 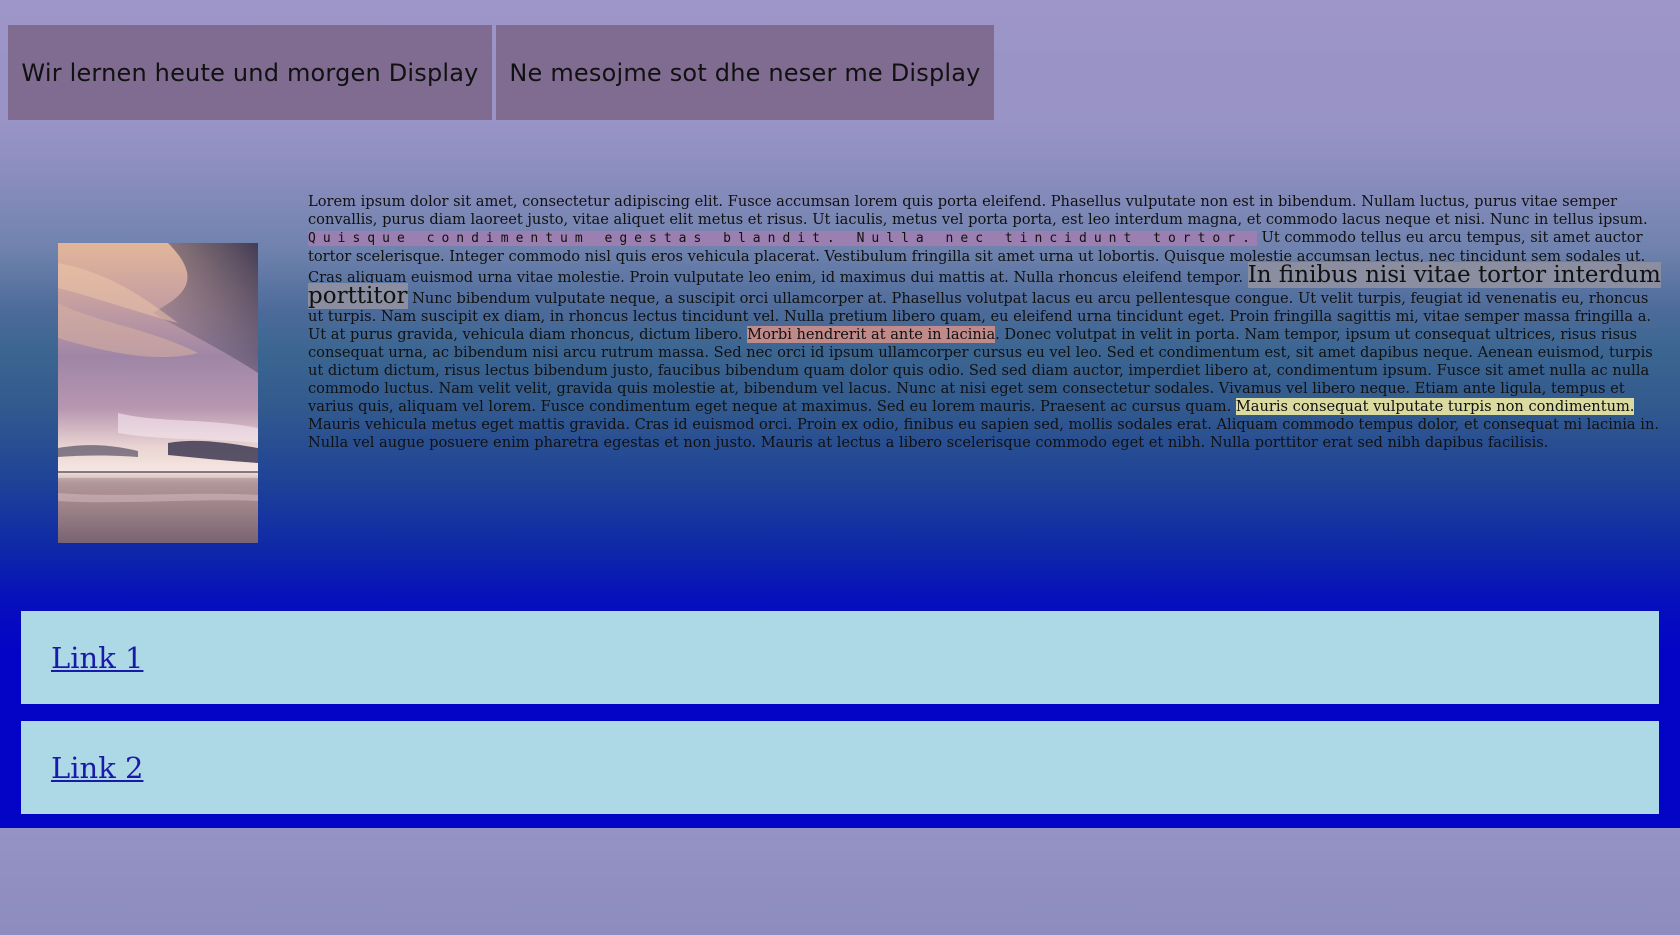 I want to click on link-box-2: Link 2, so click(x=840, y=767).